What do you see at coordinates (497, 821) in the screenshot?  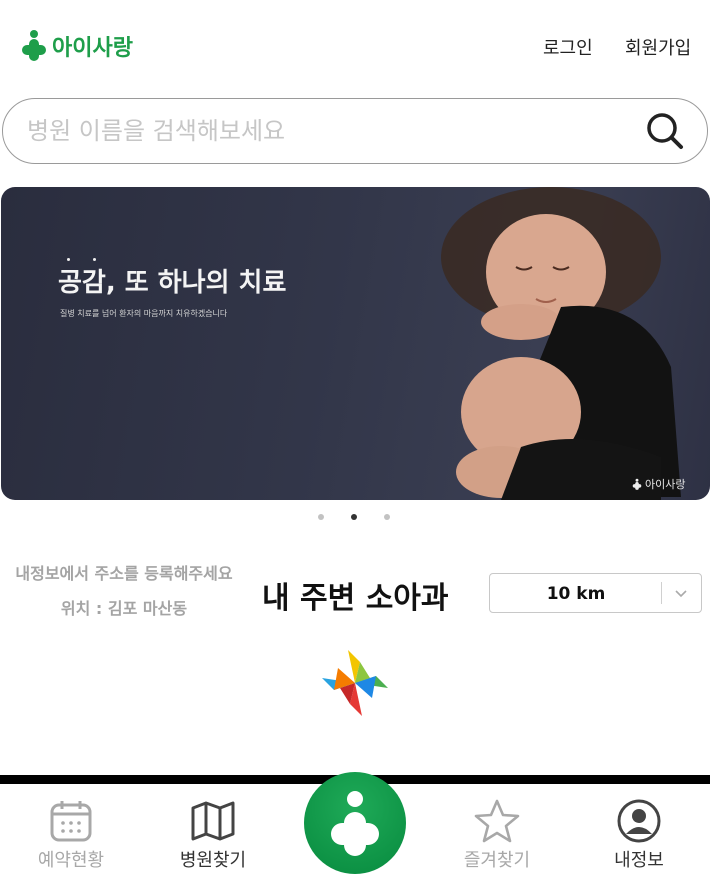 I see `star-icon` at bounding box center [497, 821].